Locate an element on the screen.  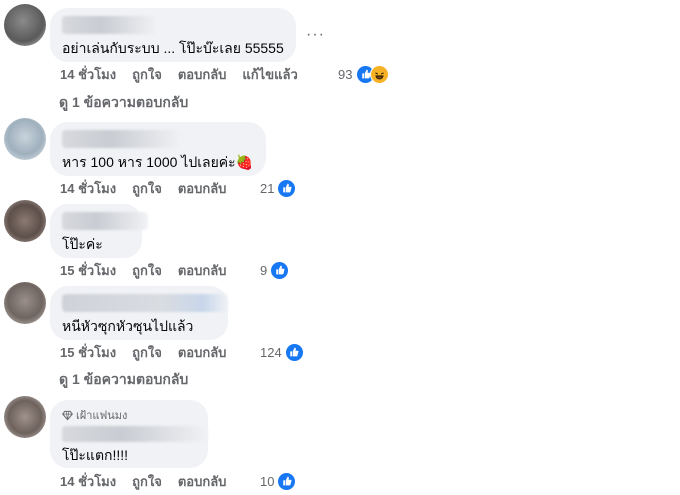
comment-bubble: อย่าเล่นกับระบบ ... โป๊ะบ๊ะเลย 55555 is located at coordinates (173, 35).